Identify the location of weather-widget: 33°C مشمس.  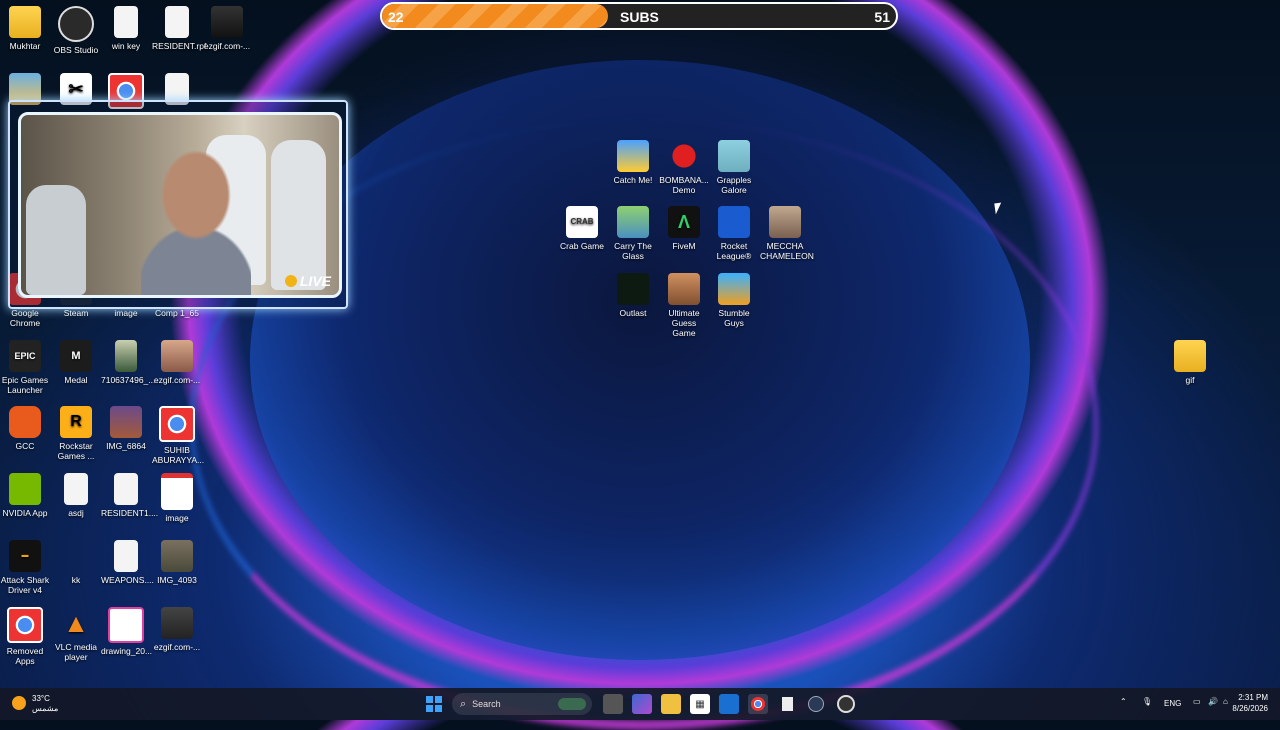
(35, 704).